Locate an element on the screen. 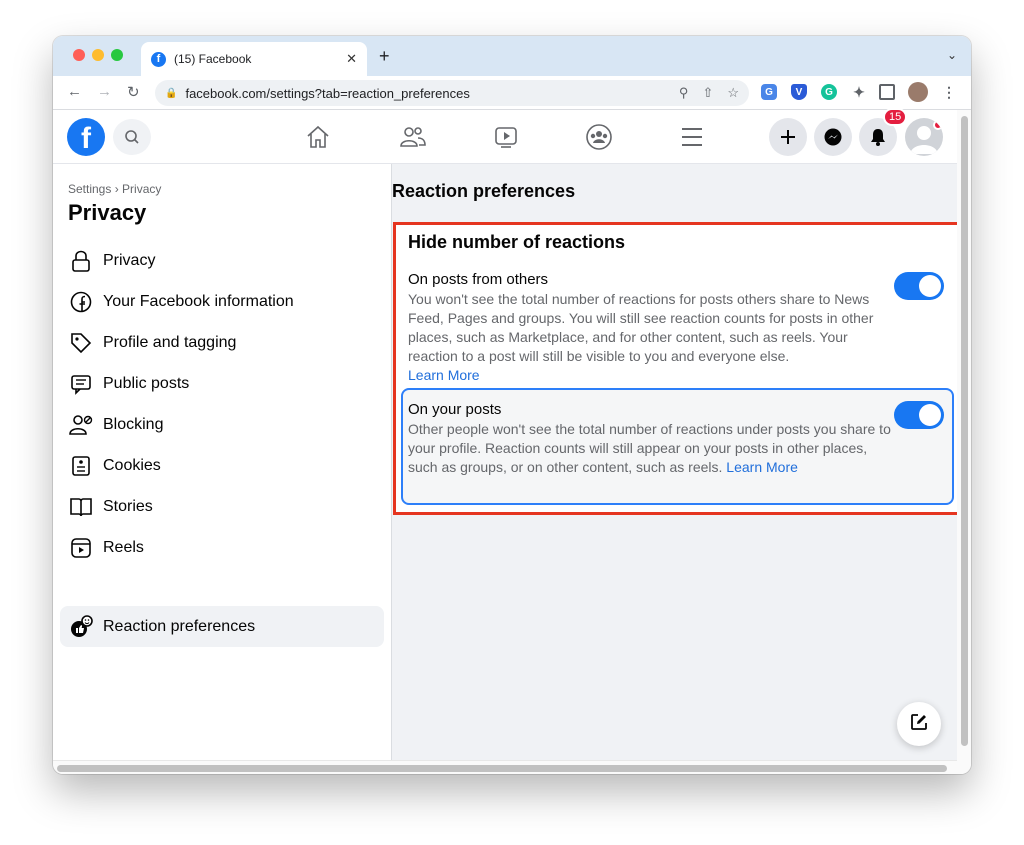  zoom-search-icon: ⚲ is located at coordinates (684, 93).